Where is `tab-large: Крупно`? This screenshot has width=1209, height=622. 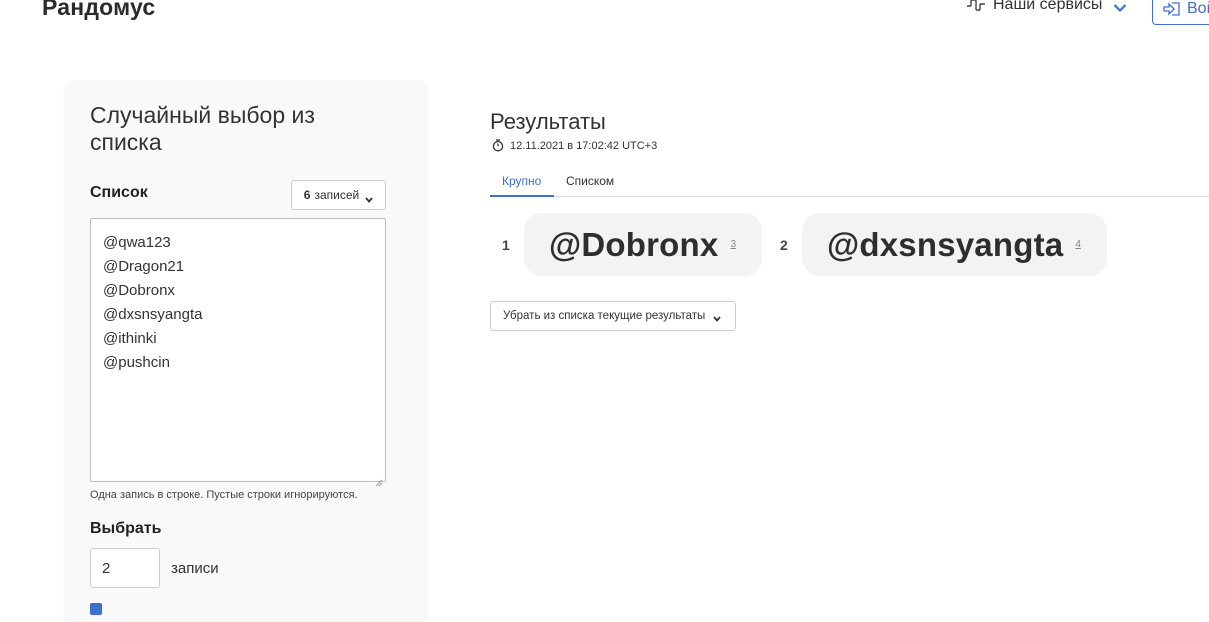
tab-large: Крупно is located at coordinates (521, 181).